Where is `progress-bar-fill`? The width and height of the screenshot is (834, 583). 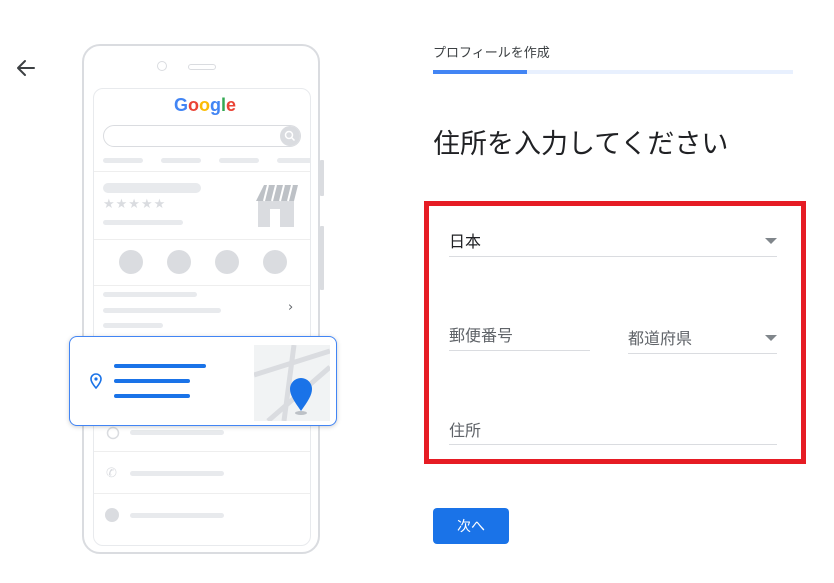 progress-bar-fill is located at coordinates (480, 72).